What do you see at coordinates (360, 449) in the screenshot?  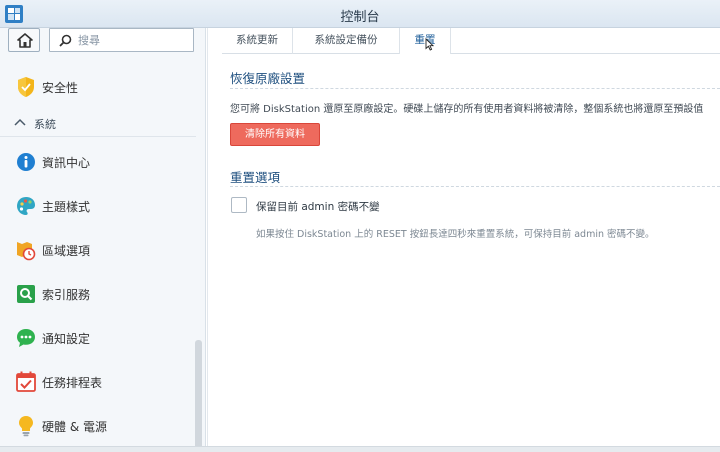 I see `horizontal-scrollbar` at bounding box center [360, 449].